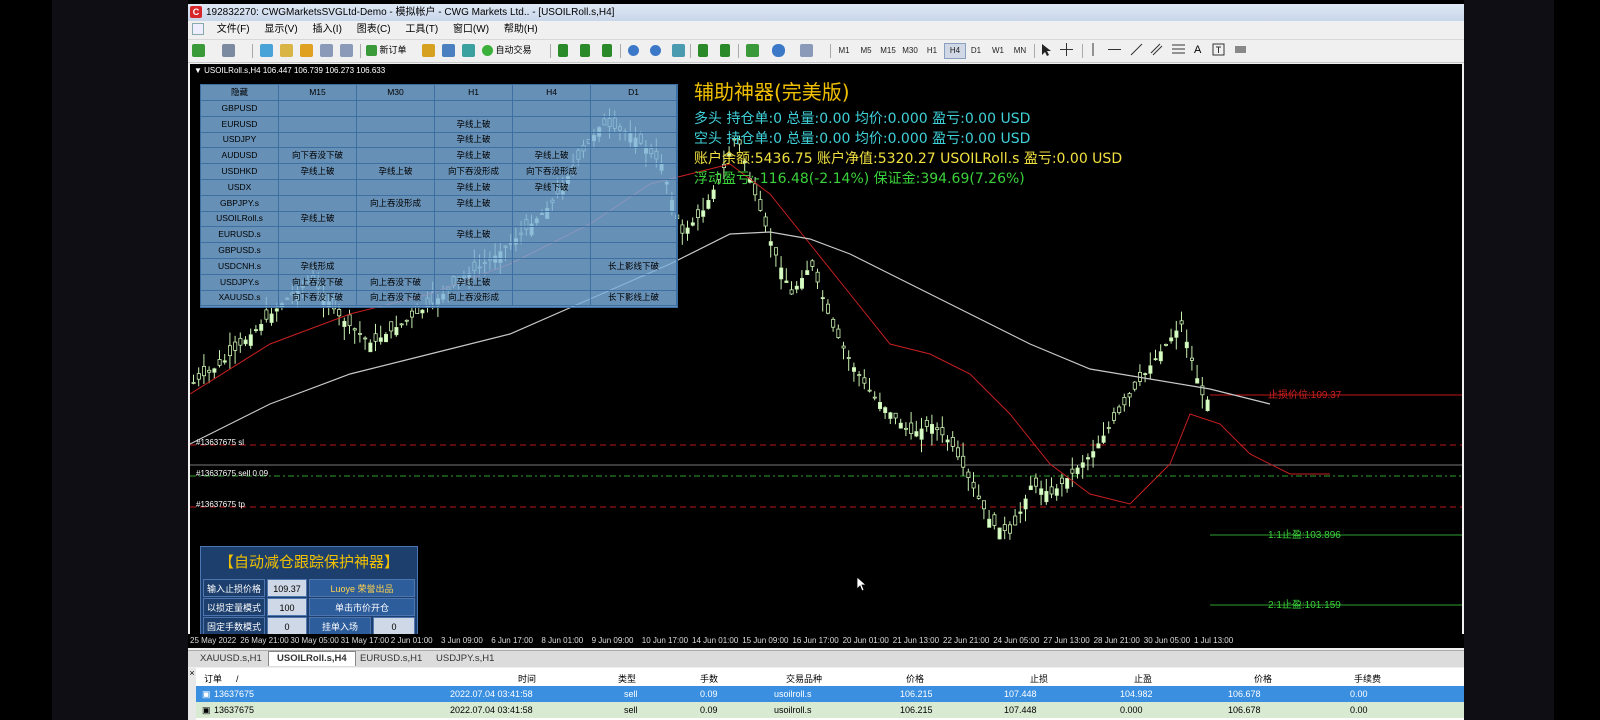  What do you see at coordinates (752, 50) in the screenshot?
I see `indicators-icon` at bounding box center [752, 50].